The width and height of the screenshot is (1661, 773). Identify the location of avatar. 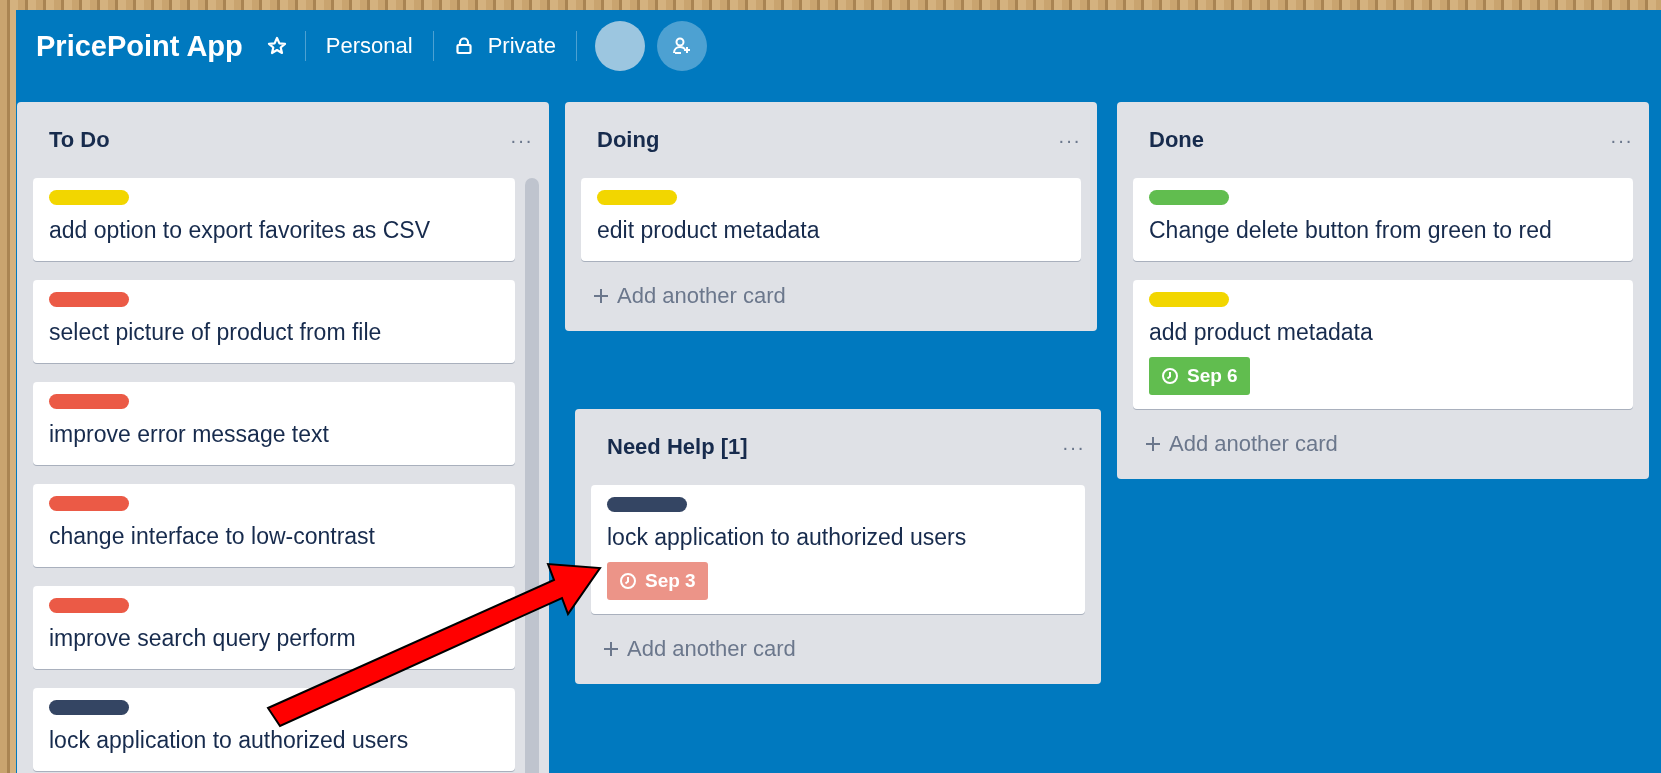
(620, 46).